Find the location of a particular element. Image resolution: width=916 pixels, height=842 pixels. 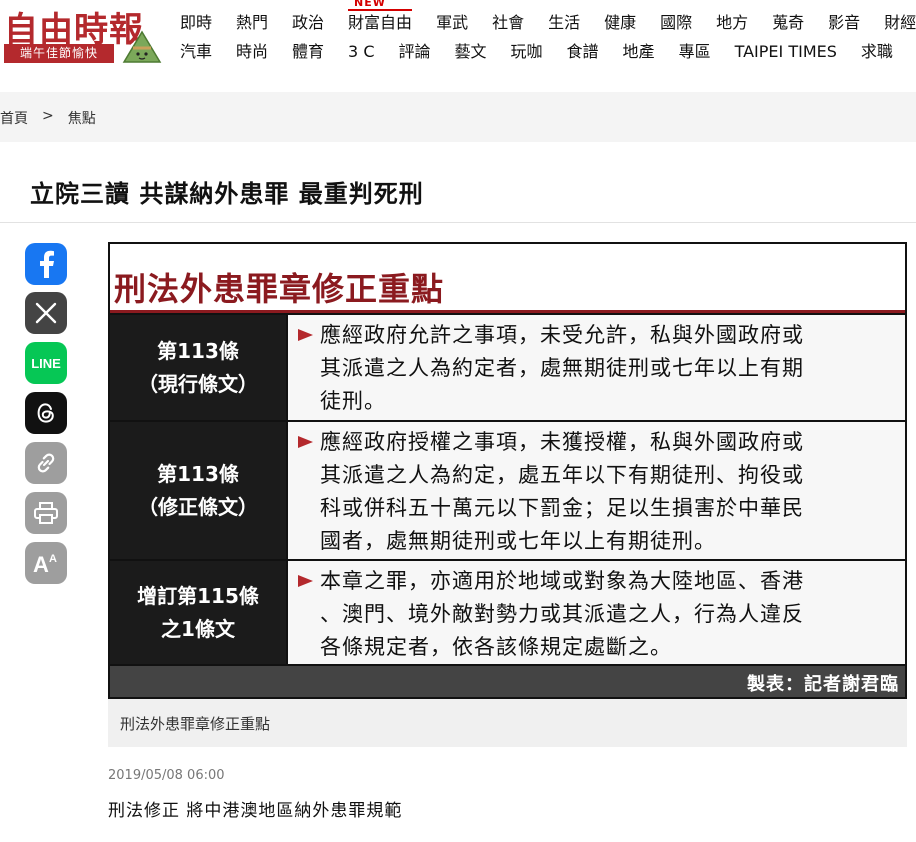

nav-item-special: 專區 is located at coordinates (695, 52).